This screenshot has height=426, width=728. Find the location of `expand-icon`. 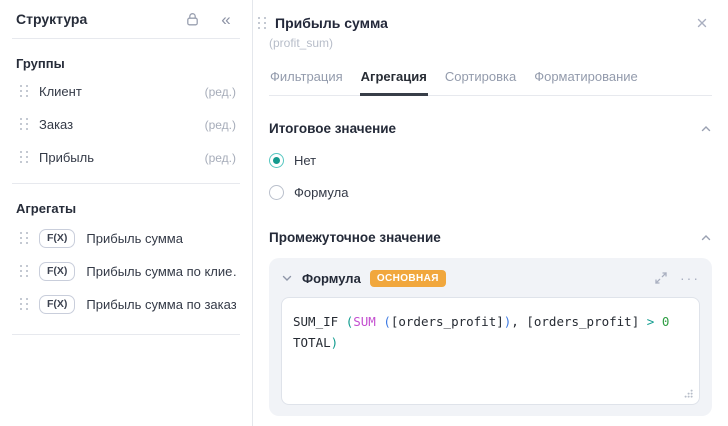

expand-icon is located at coordinates (661, 278).